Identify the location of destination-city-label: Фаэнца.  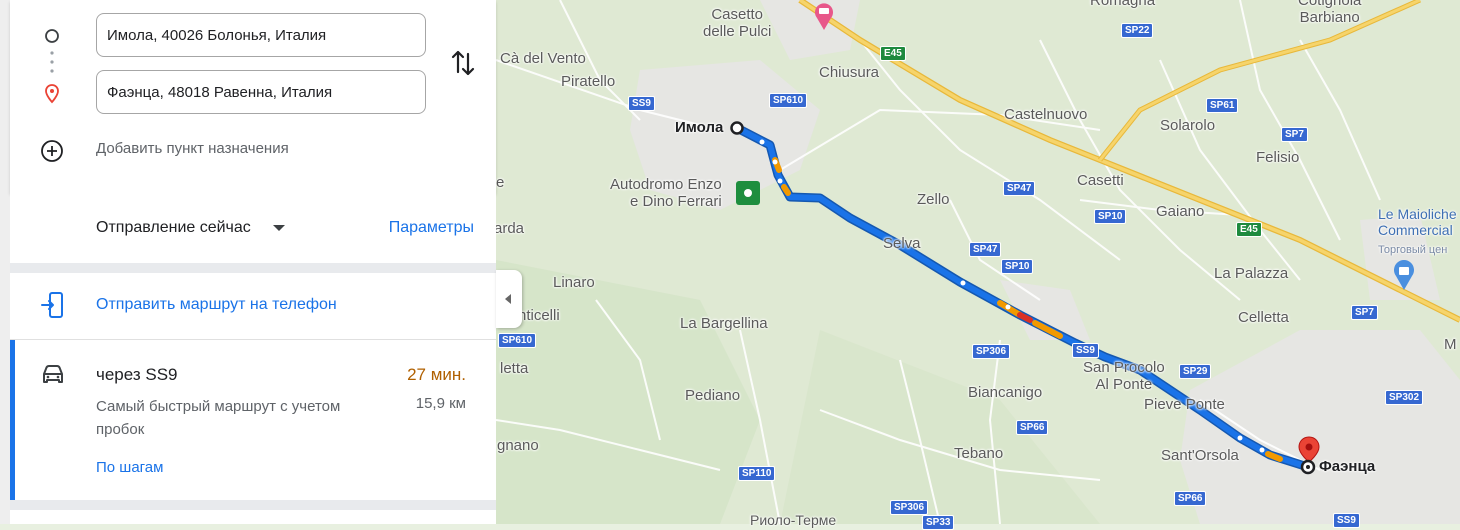
(1347, 466).